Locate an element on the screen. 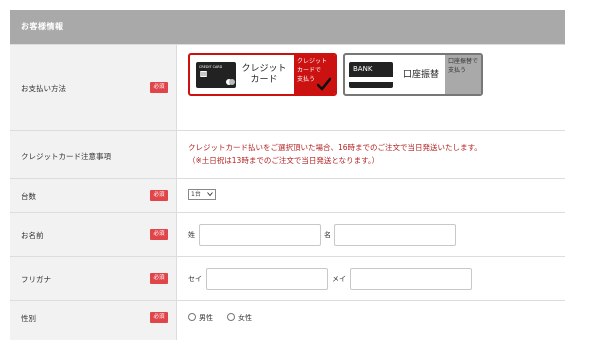  gender-label-cell: 性別 必須 is located at coordinates (93, 320).